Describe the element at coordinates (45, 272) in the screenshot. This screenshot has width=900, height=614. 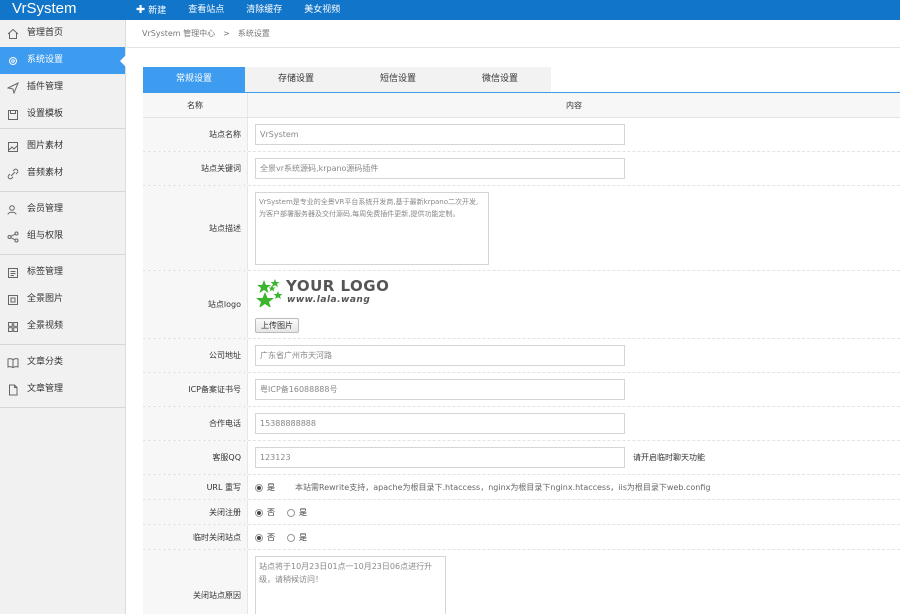
I see `sidebar-item-label: 标签管理` at that location.